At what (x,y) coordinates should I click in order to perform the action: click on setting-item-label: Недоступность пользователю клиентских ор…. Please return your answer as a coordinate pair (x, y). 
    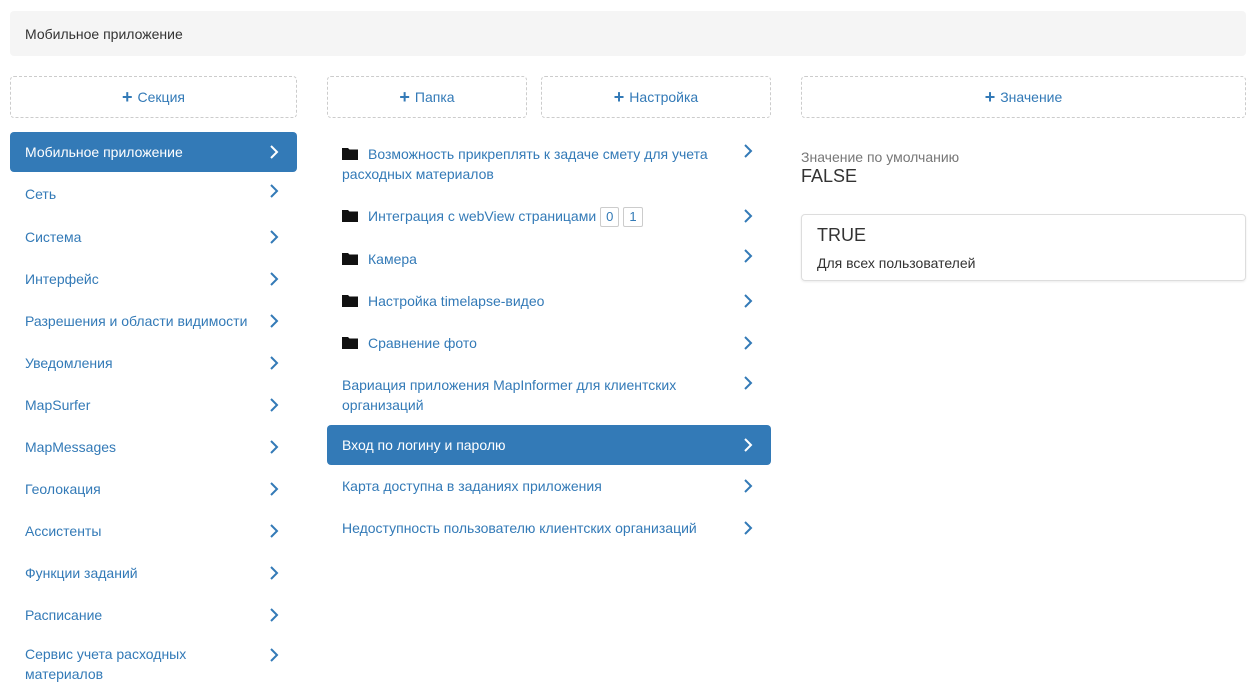
    Looking at the image, I should click on (519, 528).